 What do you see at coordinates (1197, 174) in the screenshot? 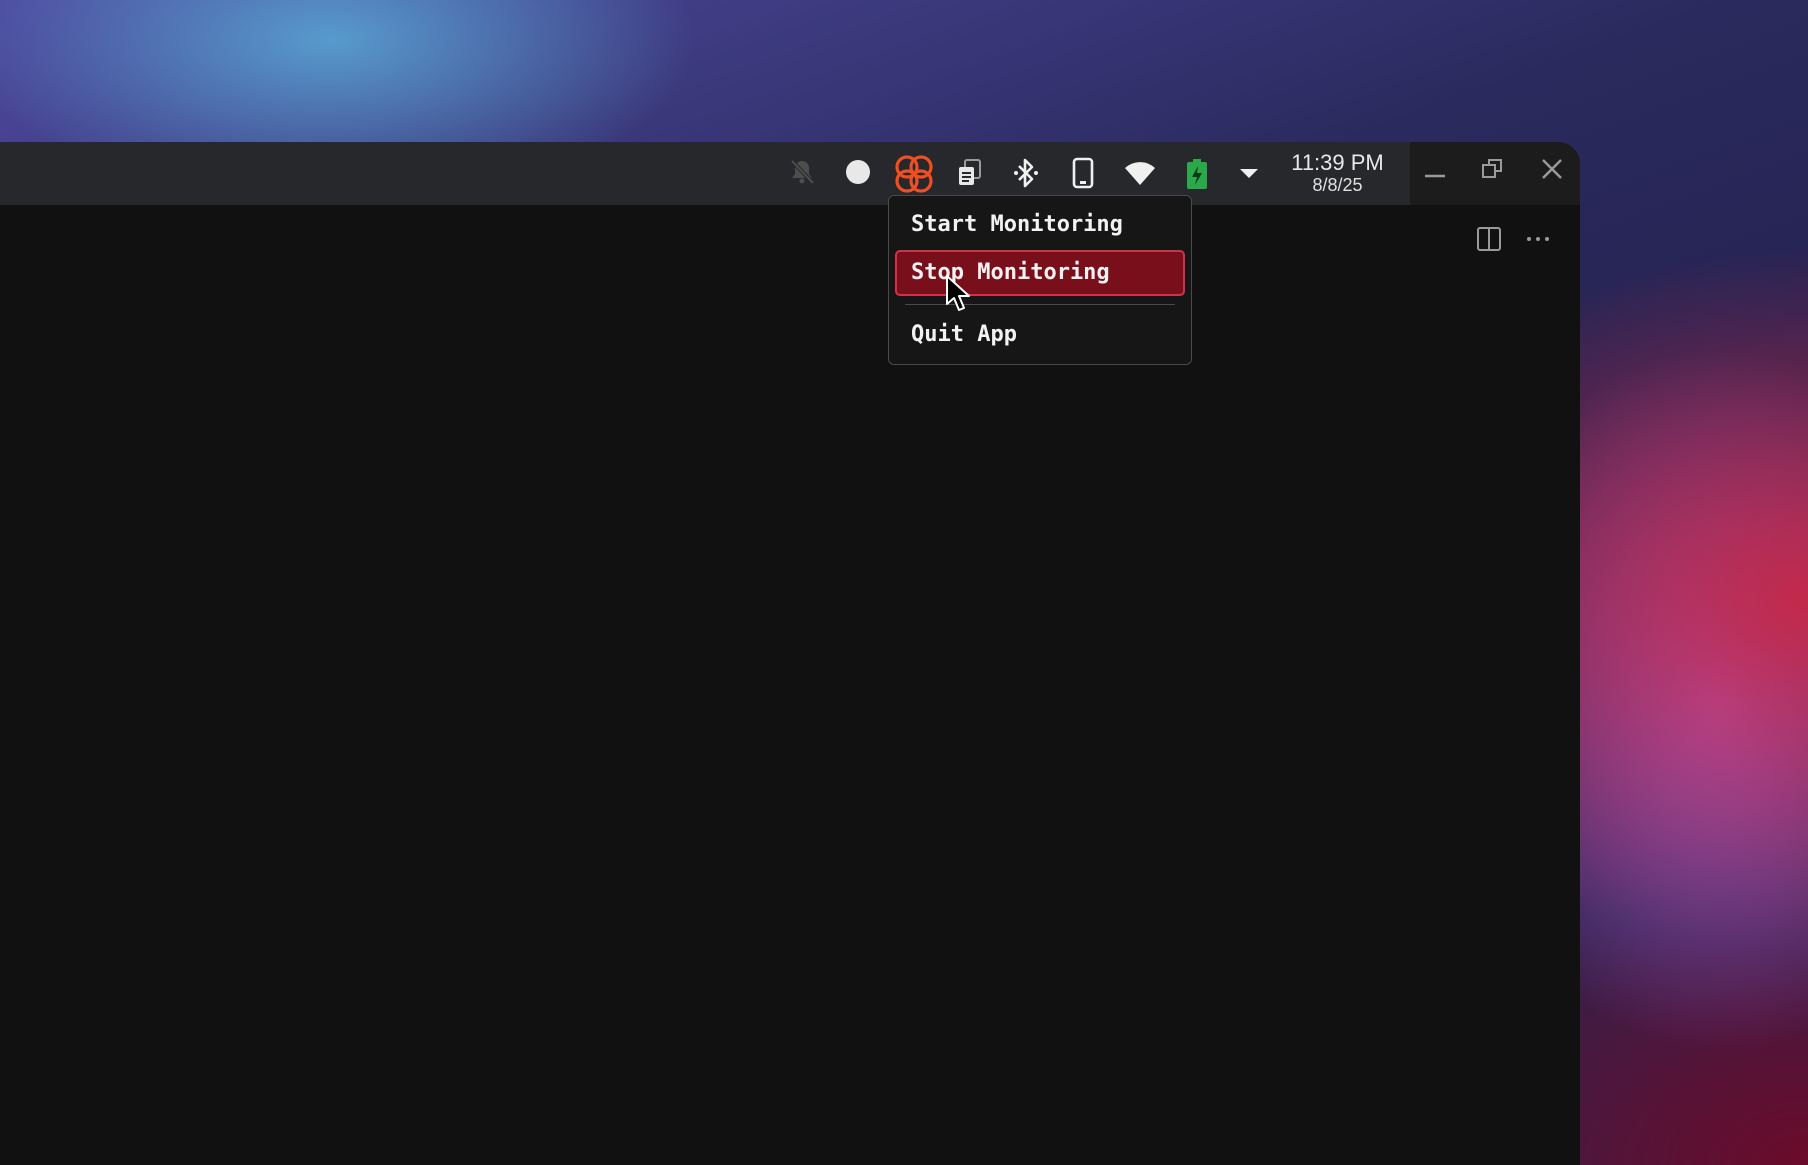
I see `battery-charging-icon` at bounding box center [1197, 174].